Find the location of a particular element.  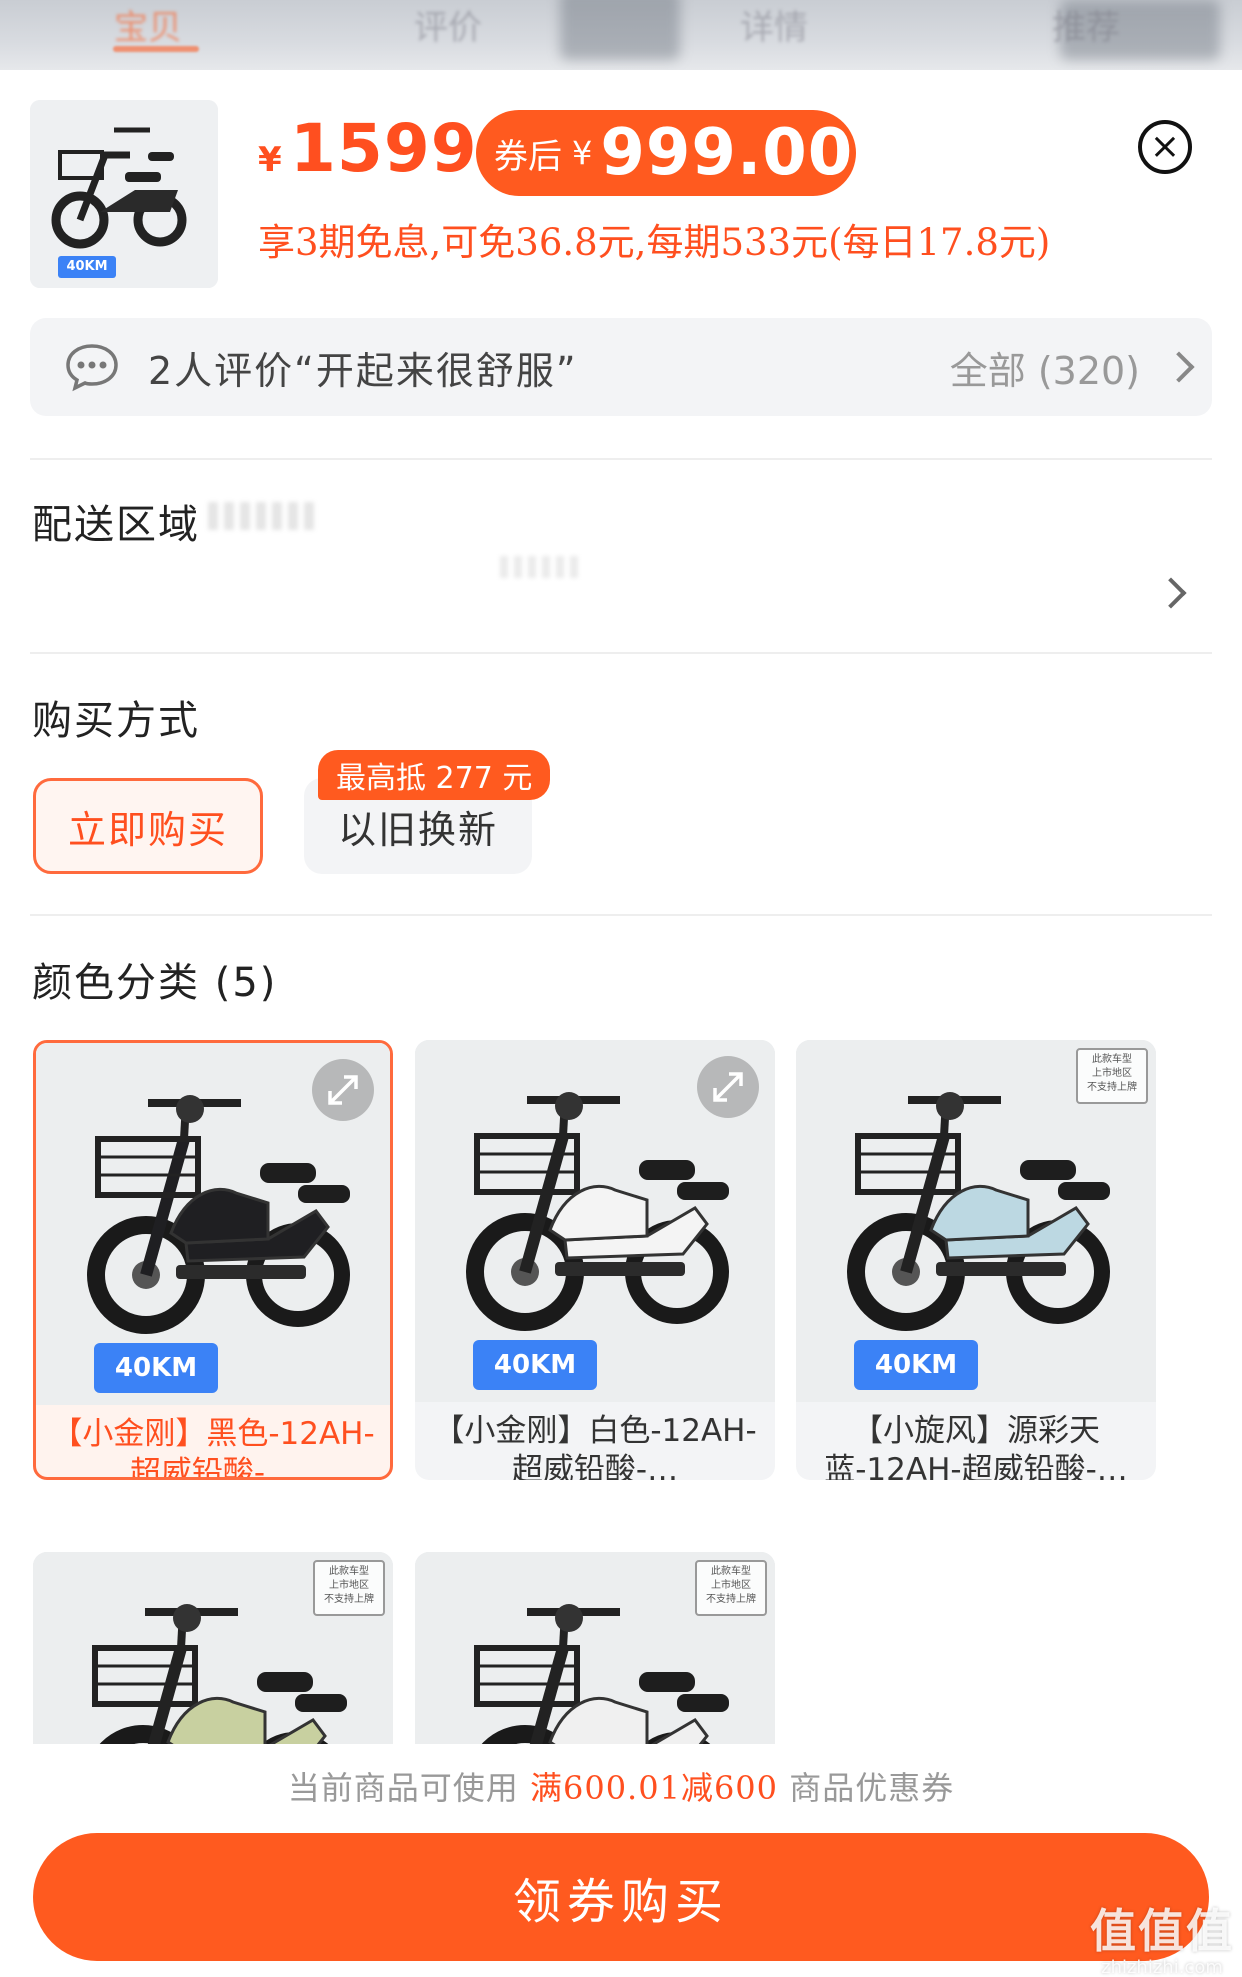

close-icon: × is located at coordinates (1165, 146).